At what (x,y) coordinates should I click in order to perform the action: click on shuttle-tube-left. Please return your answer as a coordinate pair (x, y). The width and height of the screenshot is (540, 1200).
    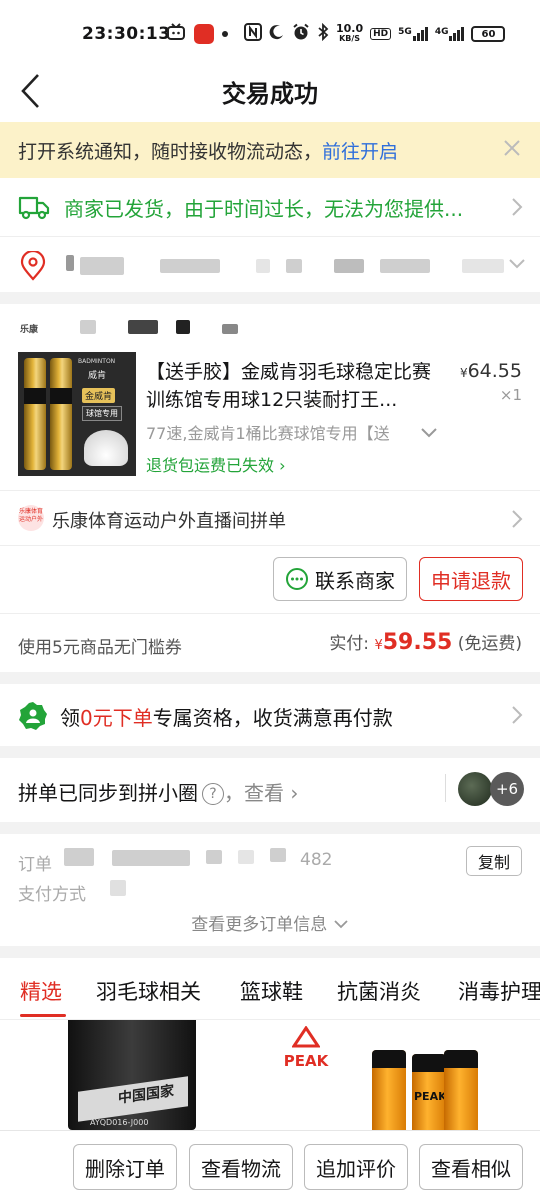
    Looking at the image, I should click on (35, 414).